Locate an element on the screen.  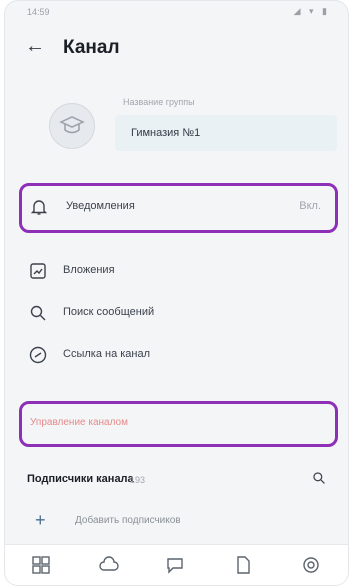
manage-channel-label: Управление каналом is located at coordinates (79, 422).